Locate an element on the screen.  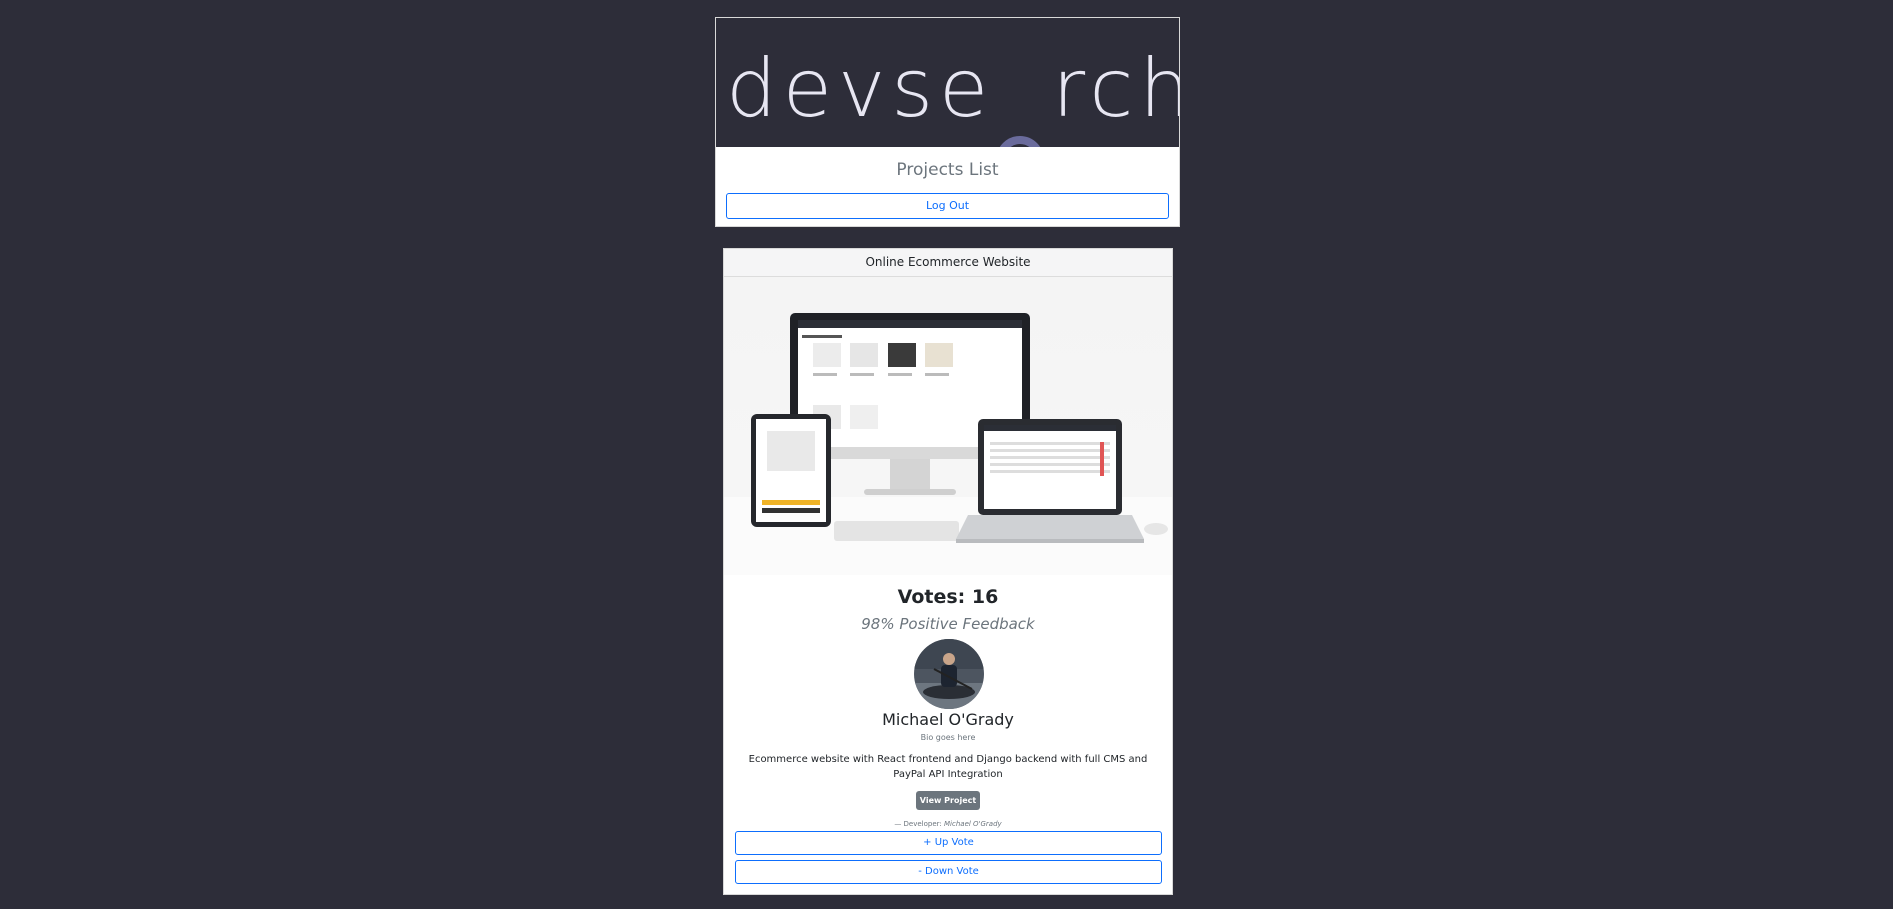
project-image is located at coordinates (948, 426).